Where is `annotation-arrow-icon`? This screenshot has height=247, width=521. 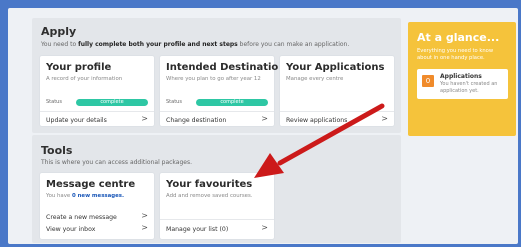
annotation-arrow-icon is located at coordinates (319, 140).